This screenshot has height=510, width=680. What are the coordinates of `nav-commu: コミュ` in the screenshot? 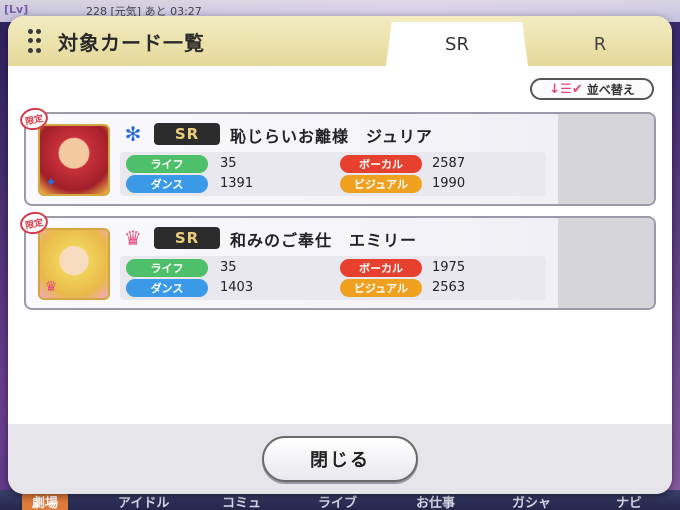 It's located at (241, 501).